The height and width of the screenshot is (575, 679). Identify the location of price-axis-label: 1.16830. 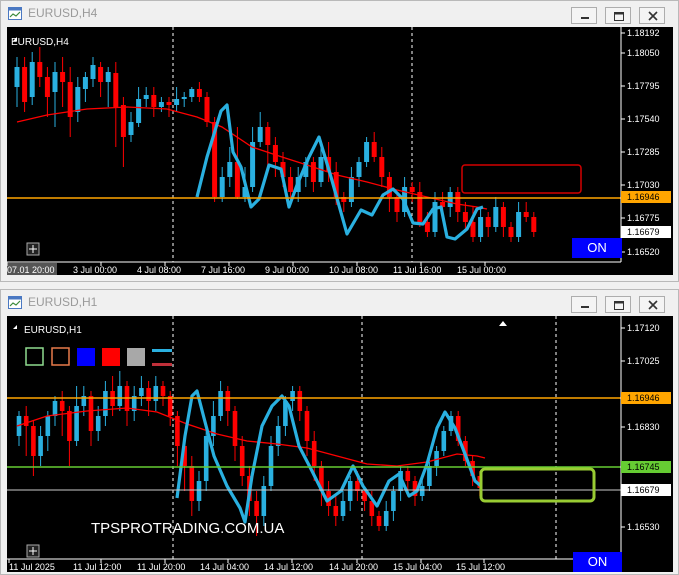
(643, 427).